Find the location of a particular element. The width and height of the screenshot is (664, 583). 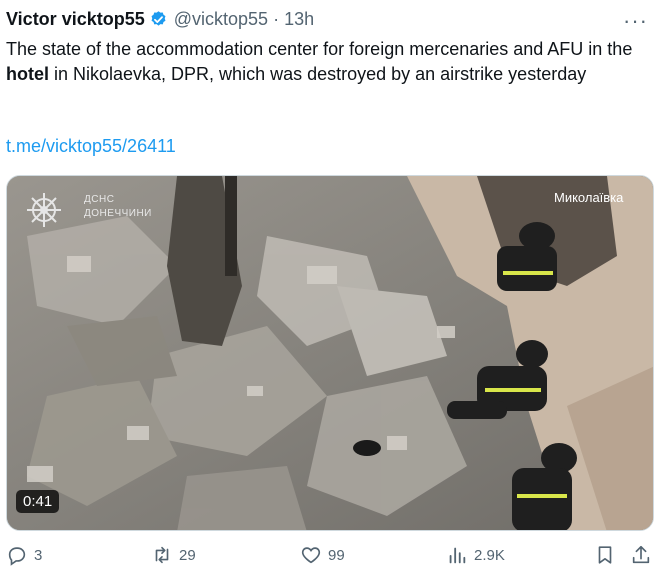

watermark-line1: ДСНС is located at coordinates (99, 199).